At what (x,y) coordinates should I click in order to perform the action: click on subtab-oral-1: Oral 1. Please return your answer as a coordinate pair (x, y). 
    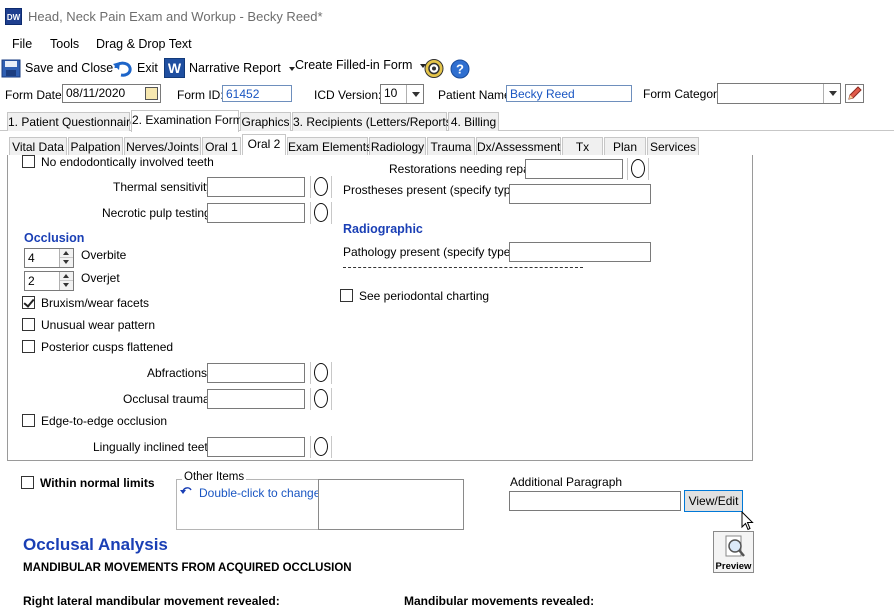
    Looking at the image, I should click on (221, 146).